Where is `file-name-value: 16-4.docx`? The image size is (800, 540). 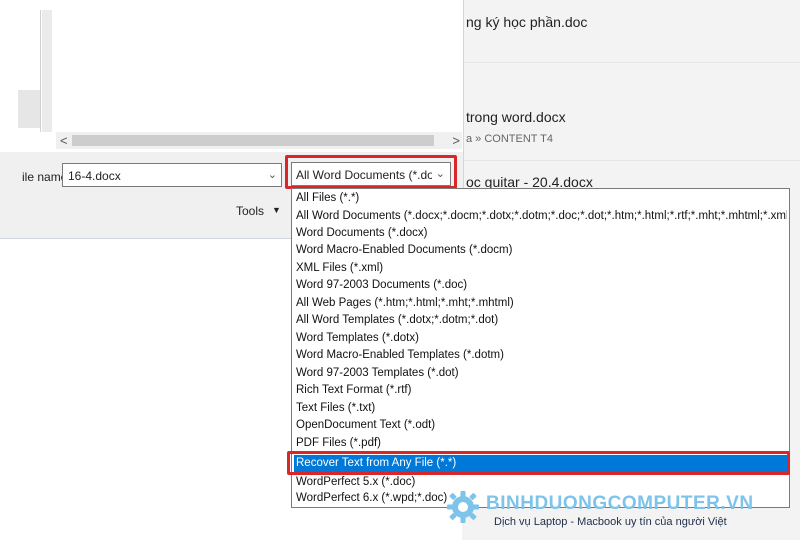 file-name-value: 16-4.docx is located at coordinates (94, 176).